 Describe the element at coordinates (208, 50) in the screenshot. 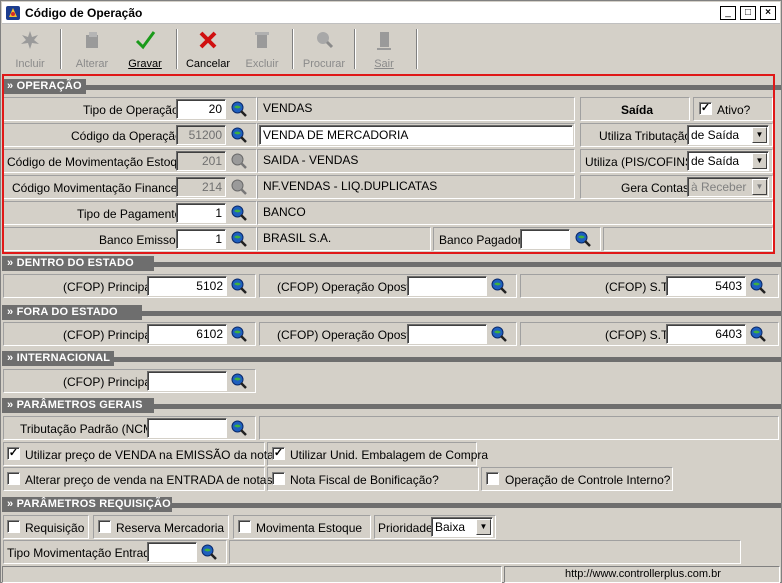

I see `cancelar-button: Cancelar` at that location.